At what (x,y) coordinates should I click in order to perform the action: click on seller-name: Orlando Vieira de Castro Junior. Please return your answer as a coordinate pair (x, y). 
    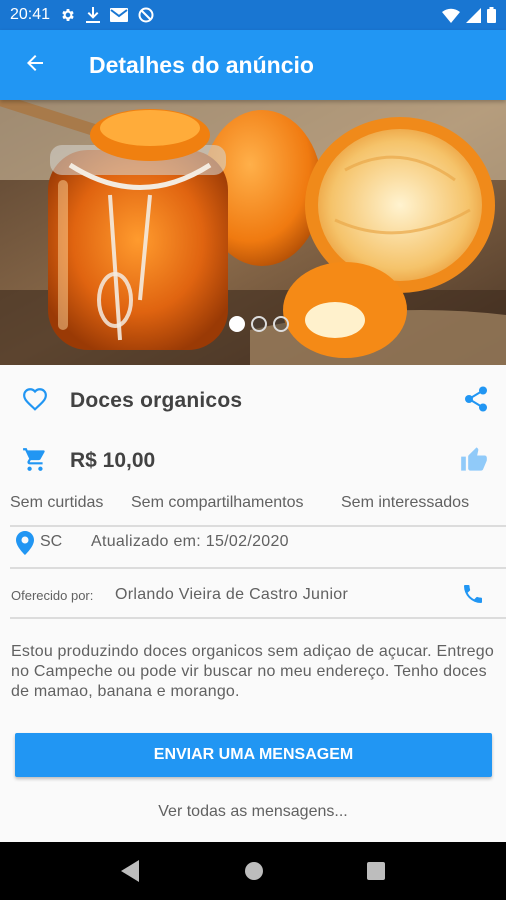
    Looking at the image, I should click on (232, 594).